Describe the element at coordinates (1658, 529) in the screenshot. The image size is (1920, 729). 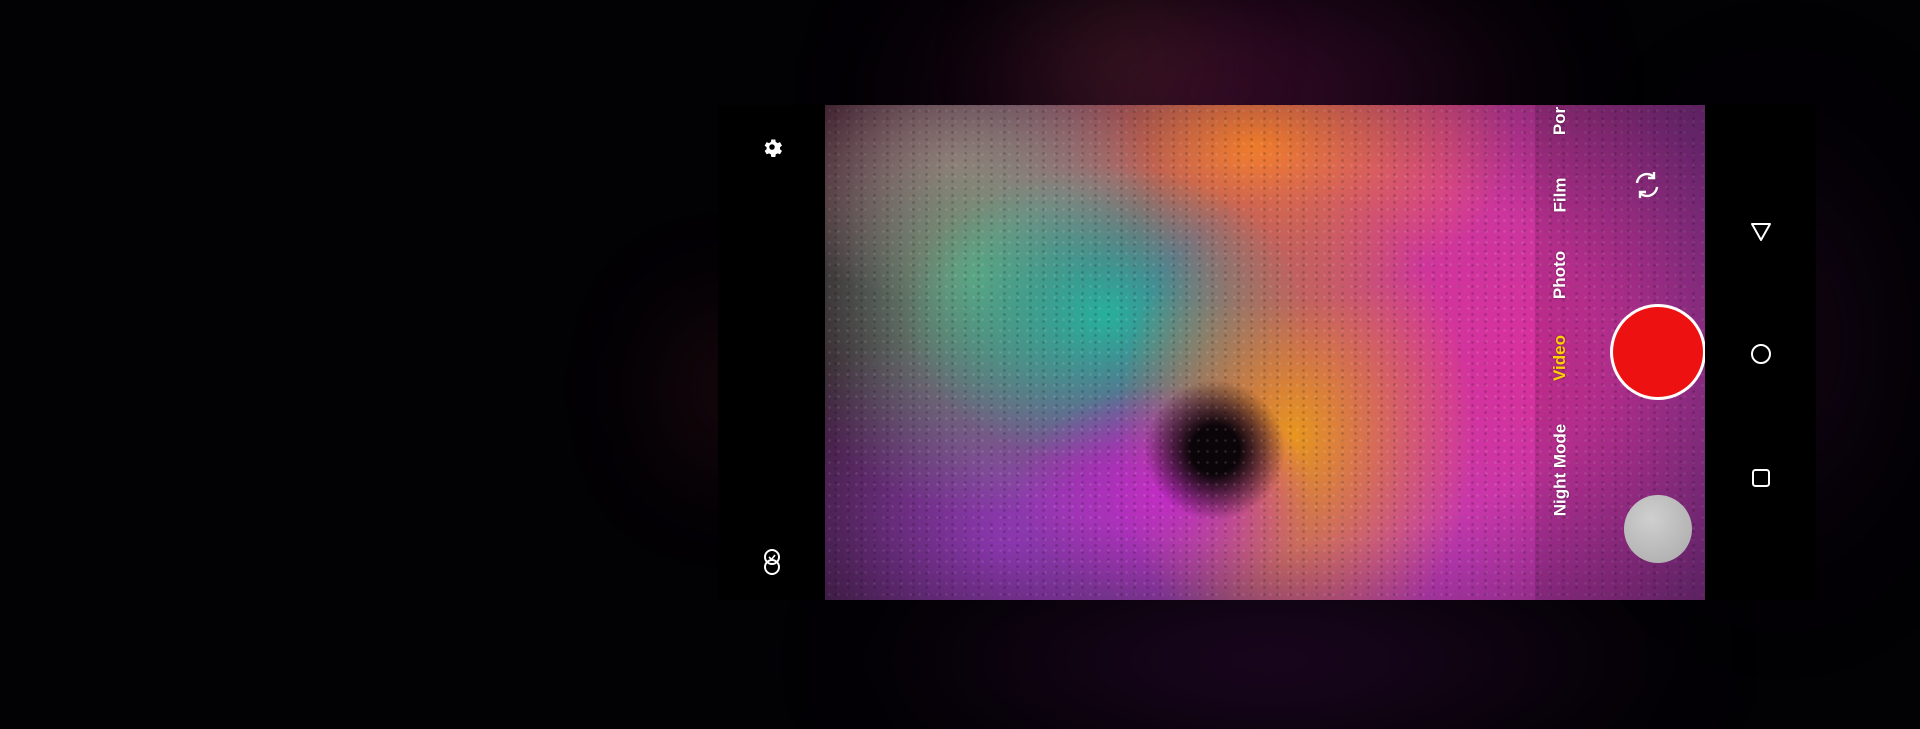
I see `gallery-thumbnail` at that location.